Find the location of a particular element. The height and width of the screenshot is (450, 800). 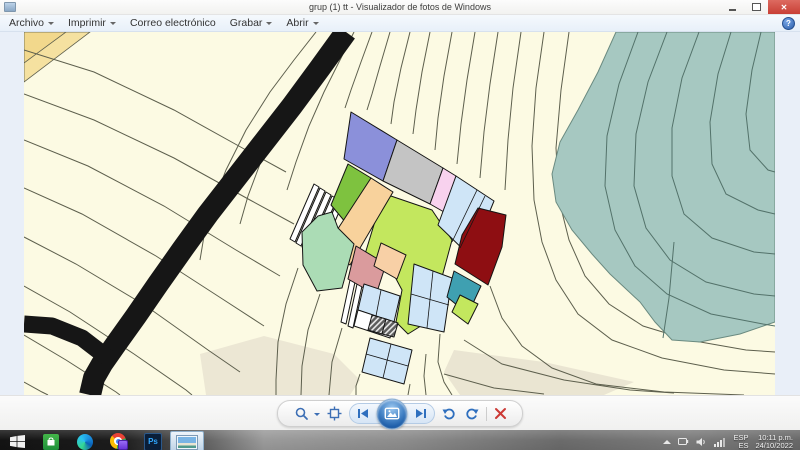

rotate-counterclockwise-icon is located at coordinates (448, 414).